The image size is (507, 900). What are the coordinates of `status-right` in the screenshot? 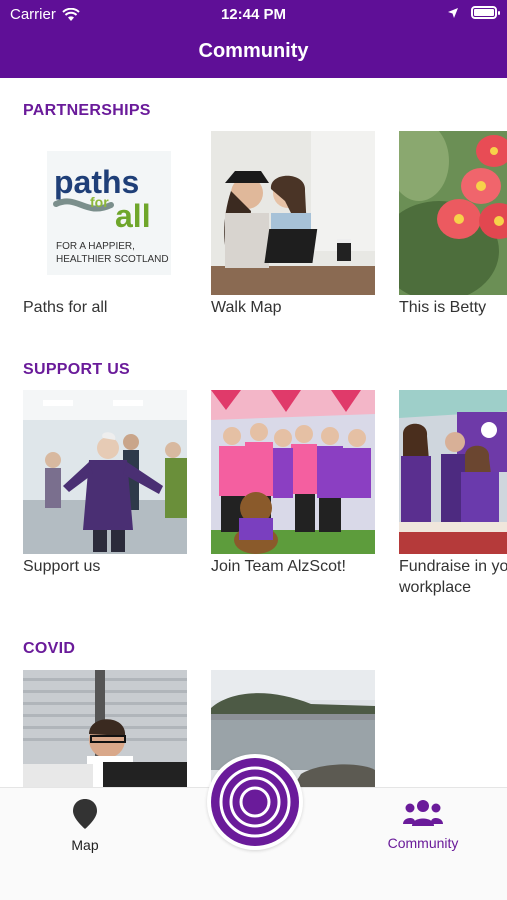 It's located at (473, 12).